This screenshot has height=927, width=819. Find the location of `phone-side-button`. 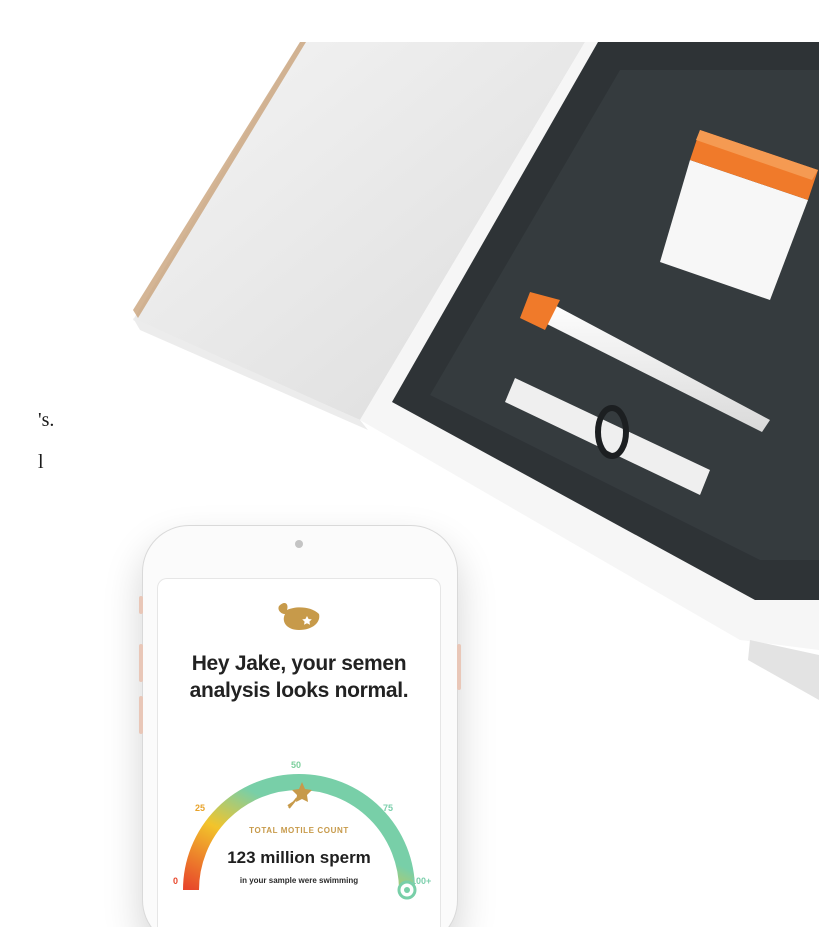

phone-side-button is located at coordinates (141, 605).